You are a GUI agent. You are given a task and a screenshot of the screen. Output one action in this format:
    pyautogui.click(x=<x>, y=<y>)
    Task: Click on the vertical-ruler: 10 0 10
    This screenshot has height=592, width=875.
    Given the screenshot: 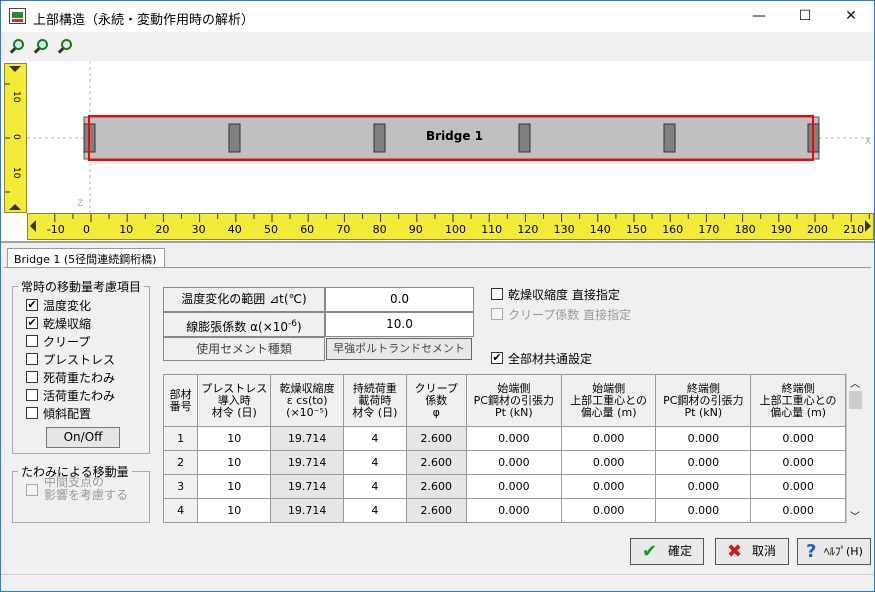 What is the action you would take?
    pyautogui.click(x=15, y=138)
    